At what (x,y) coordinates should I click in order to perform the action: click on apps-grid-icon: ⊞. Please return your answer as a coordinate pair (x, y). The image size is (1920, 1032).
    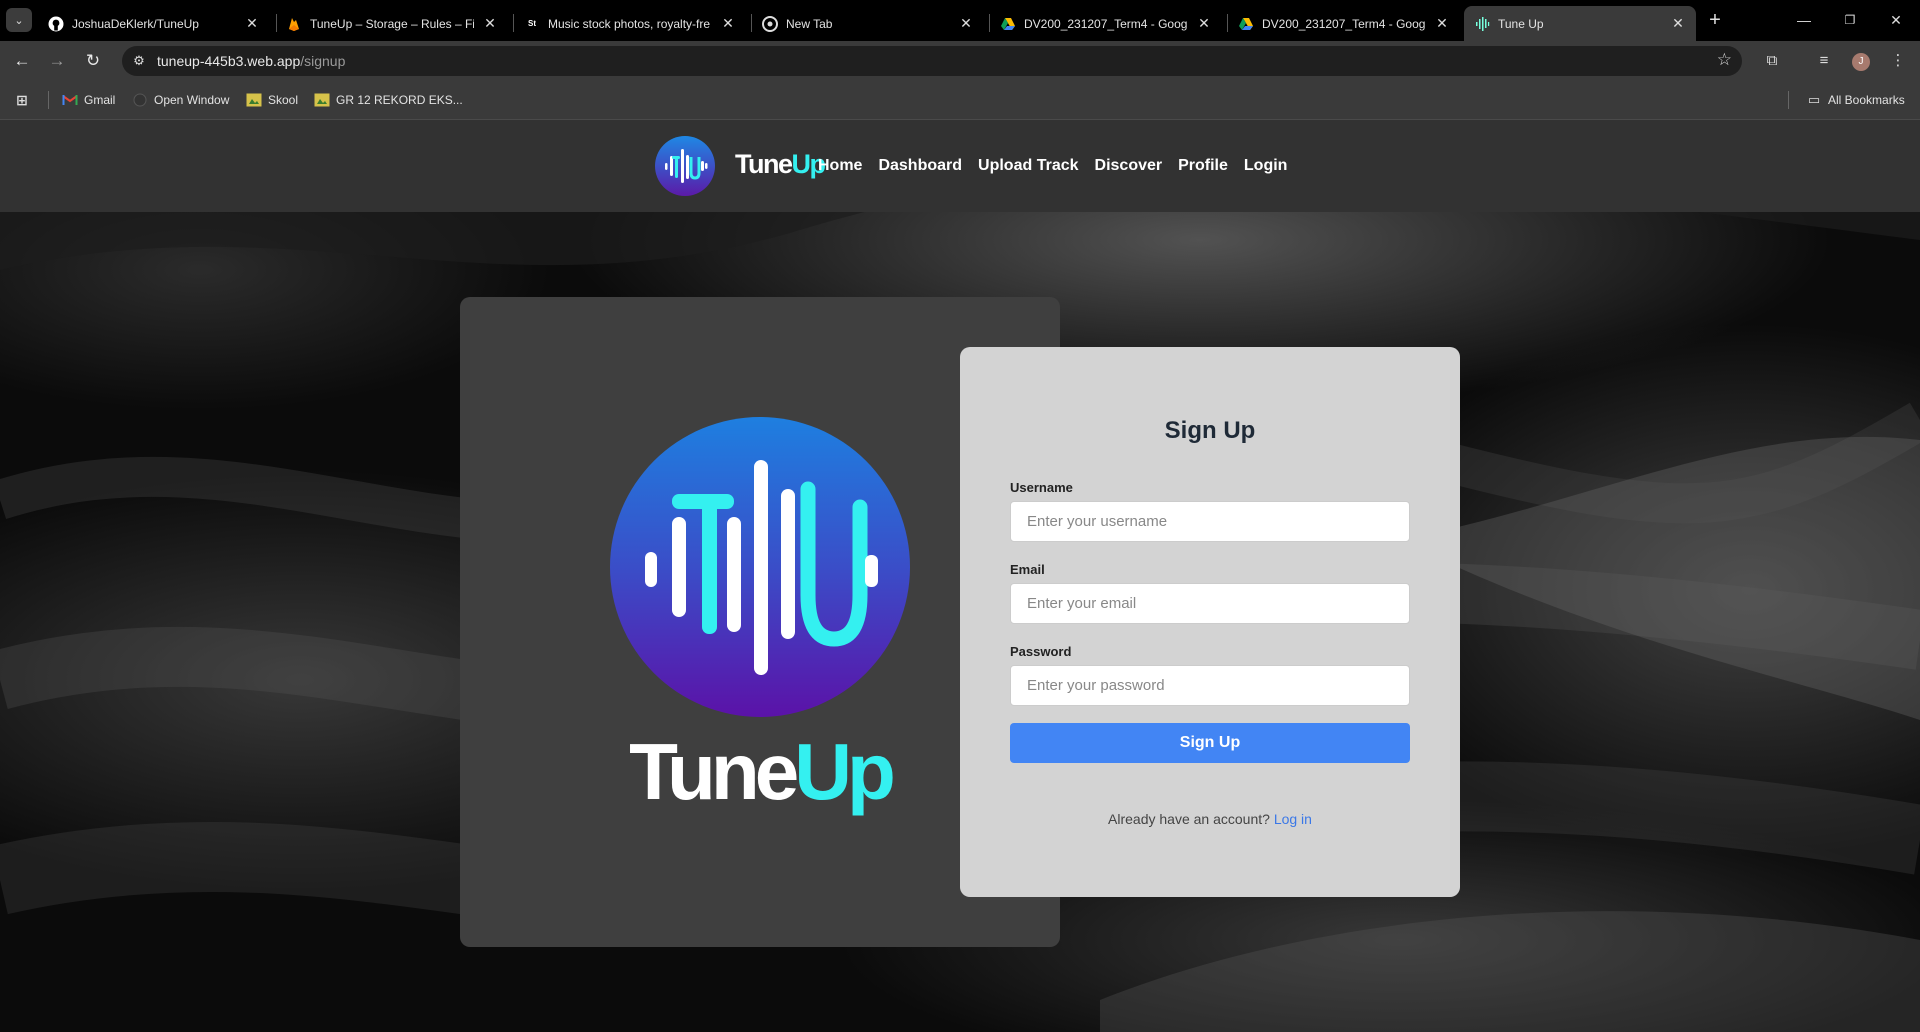
    Looking at the image, I should click on (25, 100).